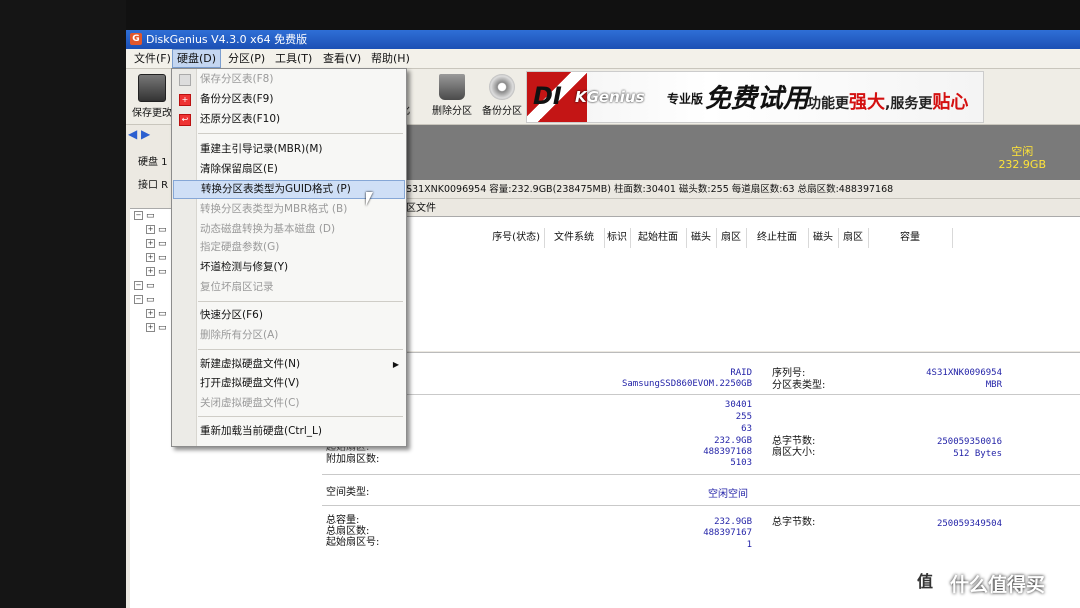 The height and width of the screenshot is (608, 1080). What do you see at coordinates (741, 373) in the screenshot?
I see `raid-value: RAID` at bounding box center [741, 373].